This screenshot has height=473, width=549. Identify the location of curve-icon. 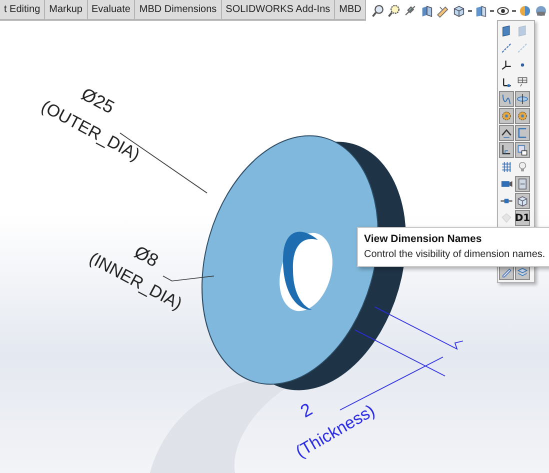
(506, 99).